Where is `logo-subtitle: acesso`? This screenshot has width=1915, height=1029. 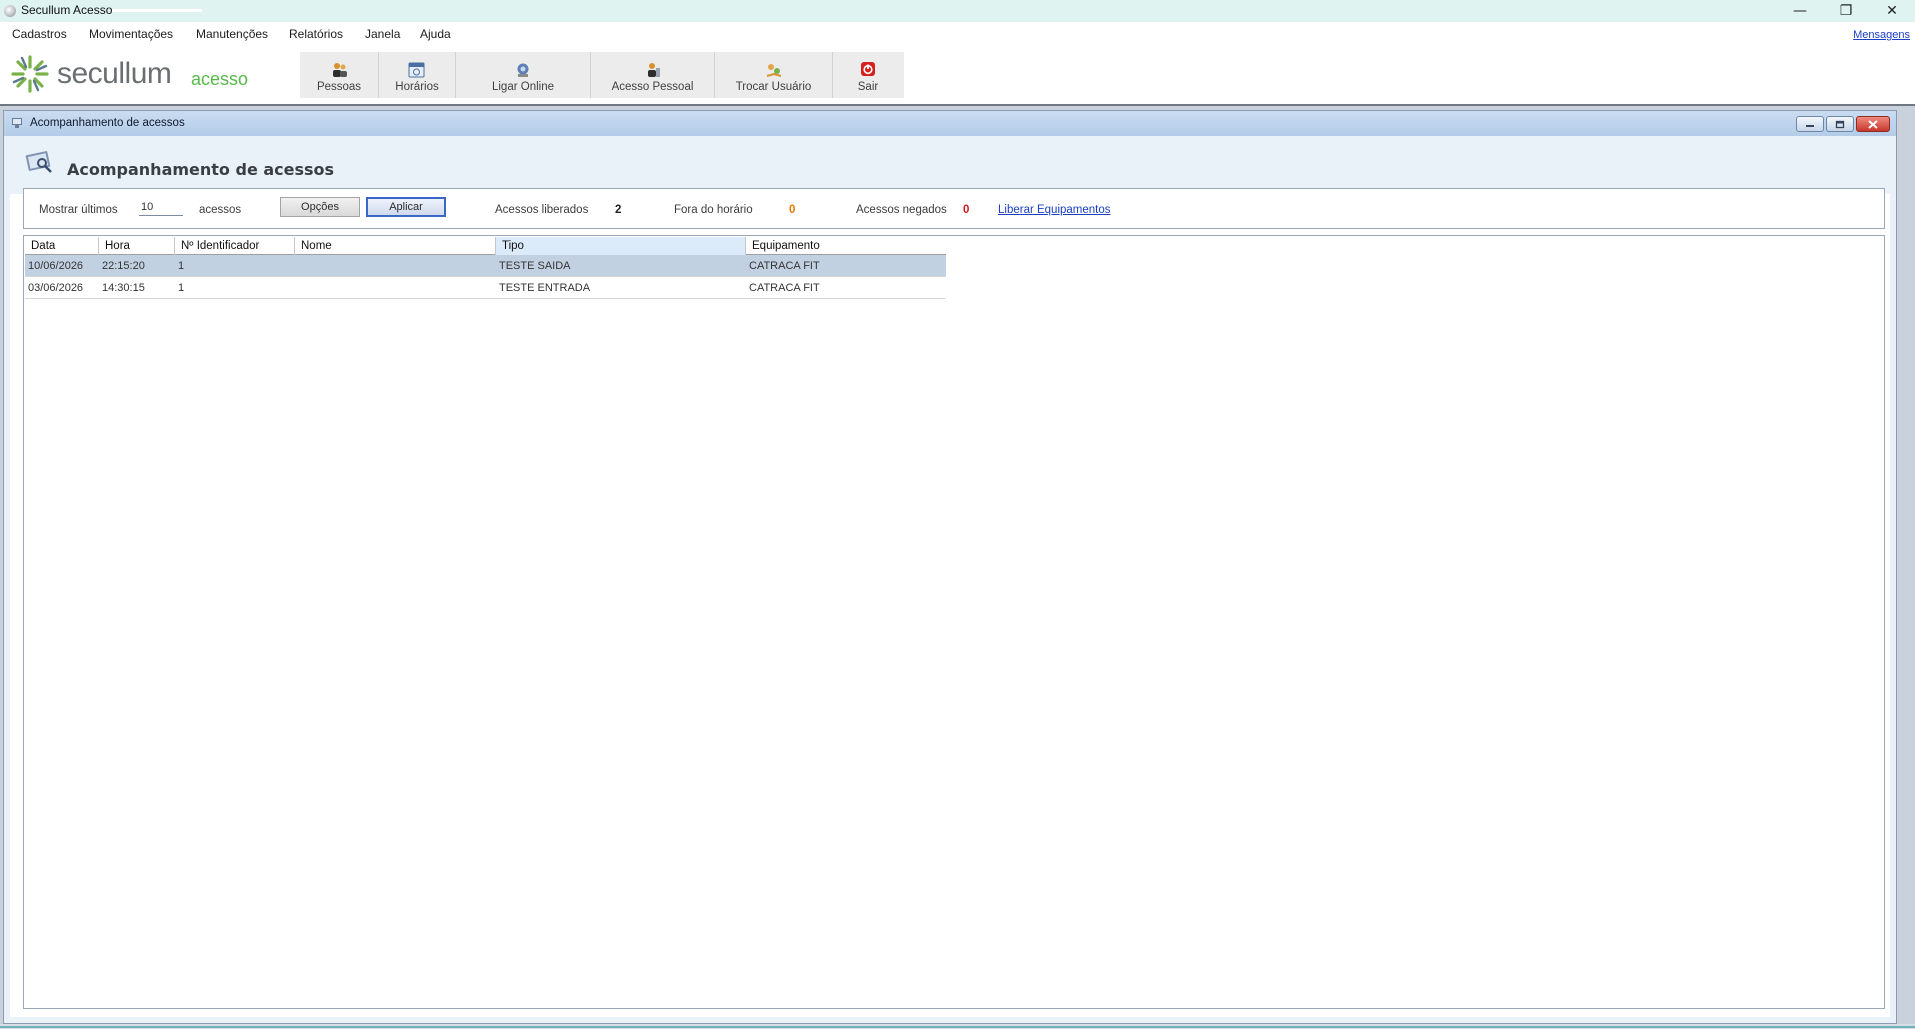
logo-subtitle: acesso is located at coordinates (220, 79).